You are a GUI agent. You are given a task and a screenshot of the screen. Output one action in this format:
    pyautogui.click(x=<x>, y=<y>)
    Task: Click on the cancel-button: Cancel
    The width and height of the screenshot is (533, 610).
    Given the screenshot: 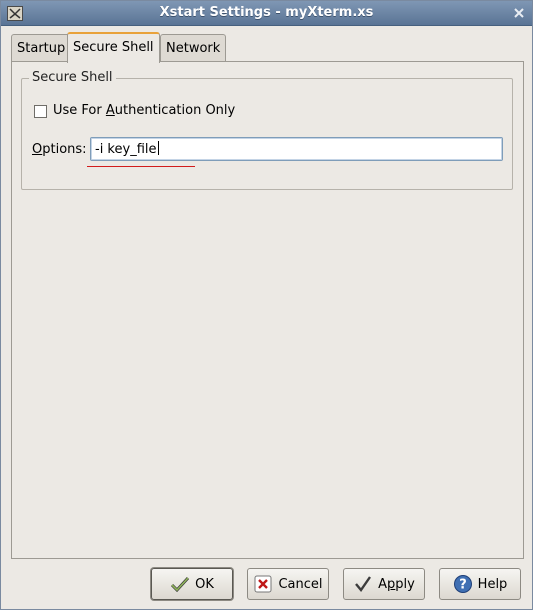 What is the action you would take?
    pyautogui.click(x=288, y=584)
    